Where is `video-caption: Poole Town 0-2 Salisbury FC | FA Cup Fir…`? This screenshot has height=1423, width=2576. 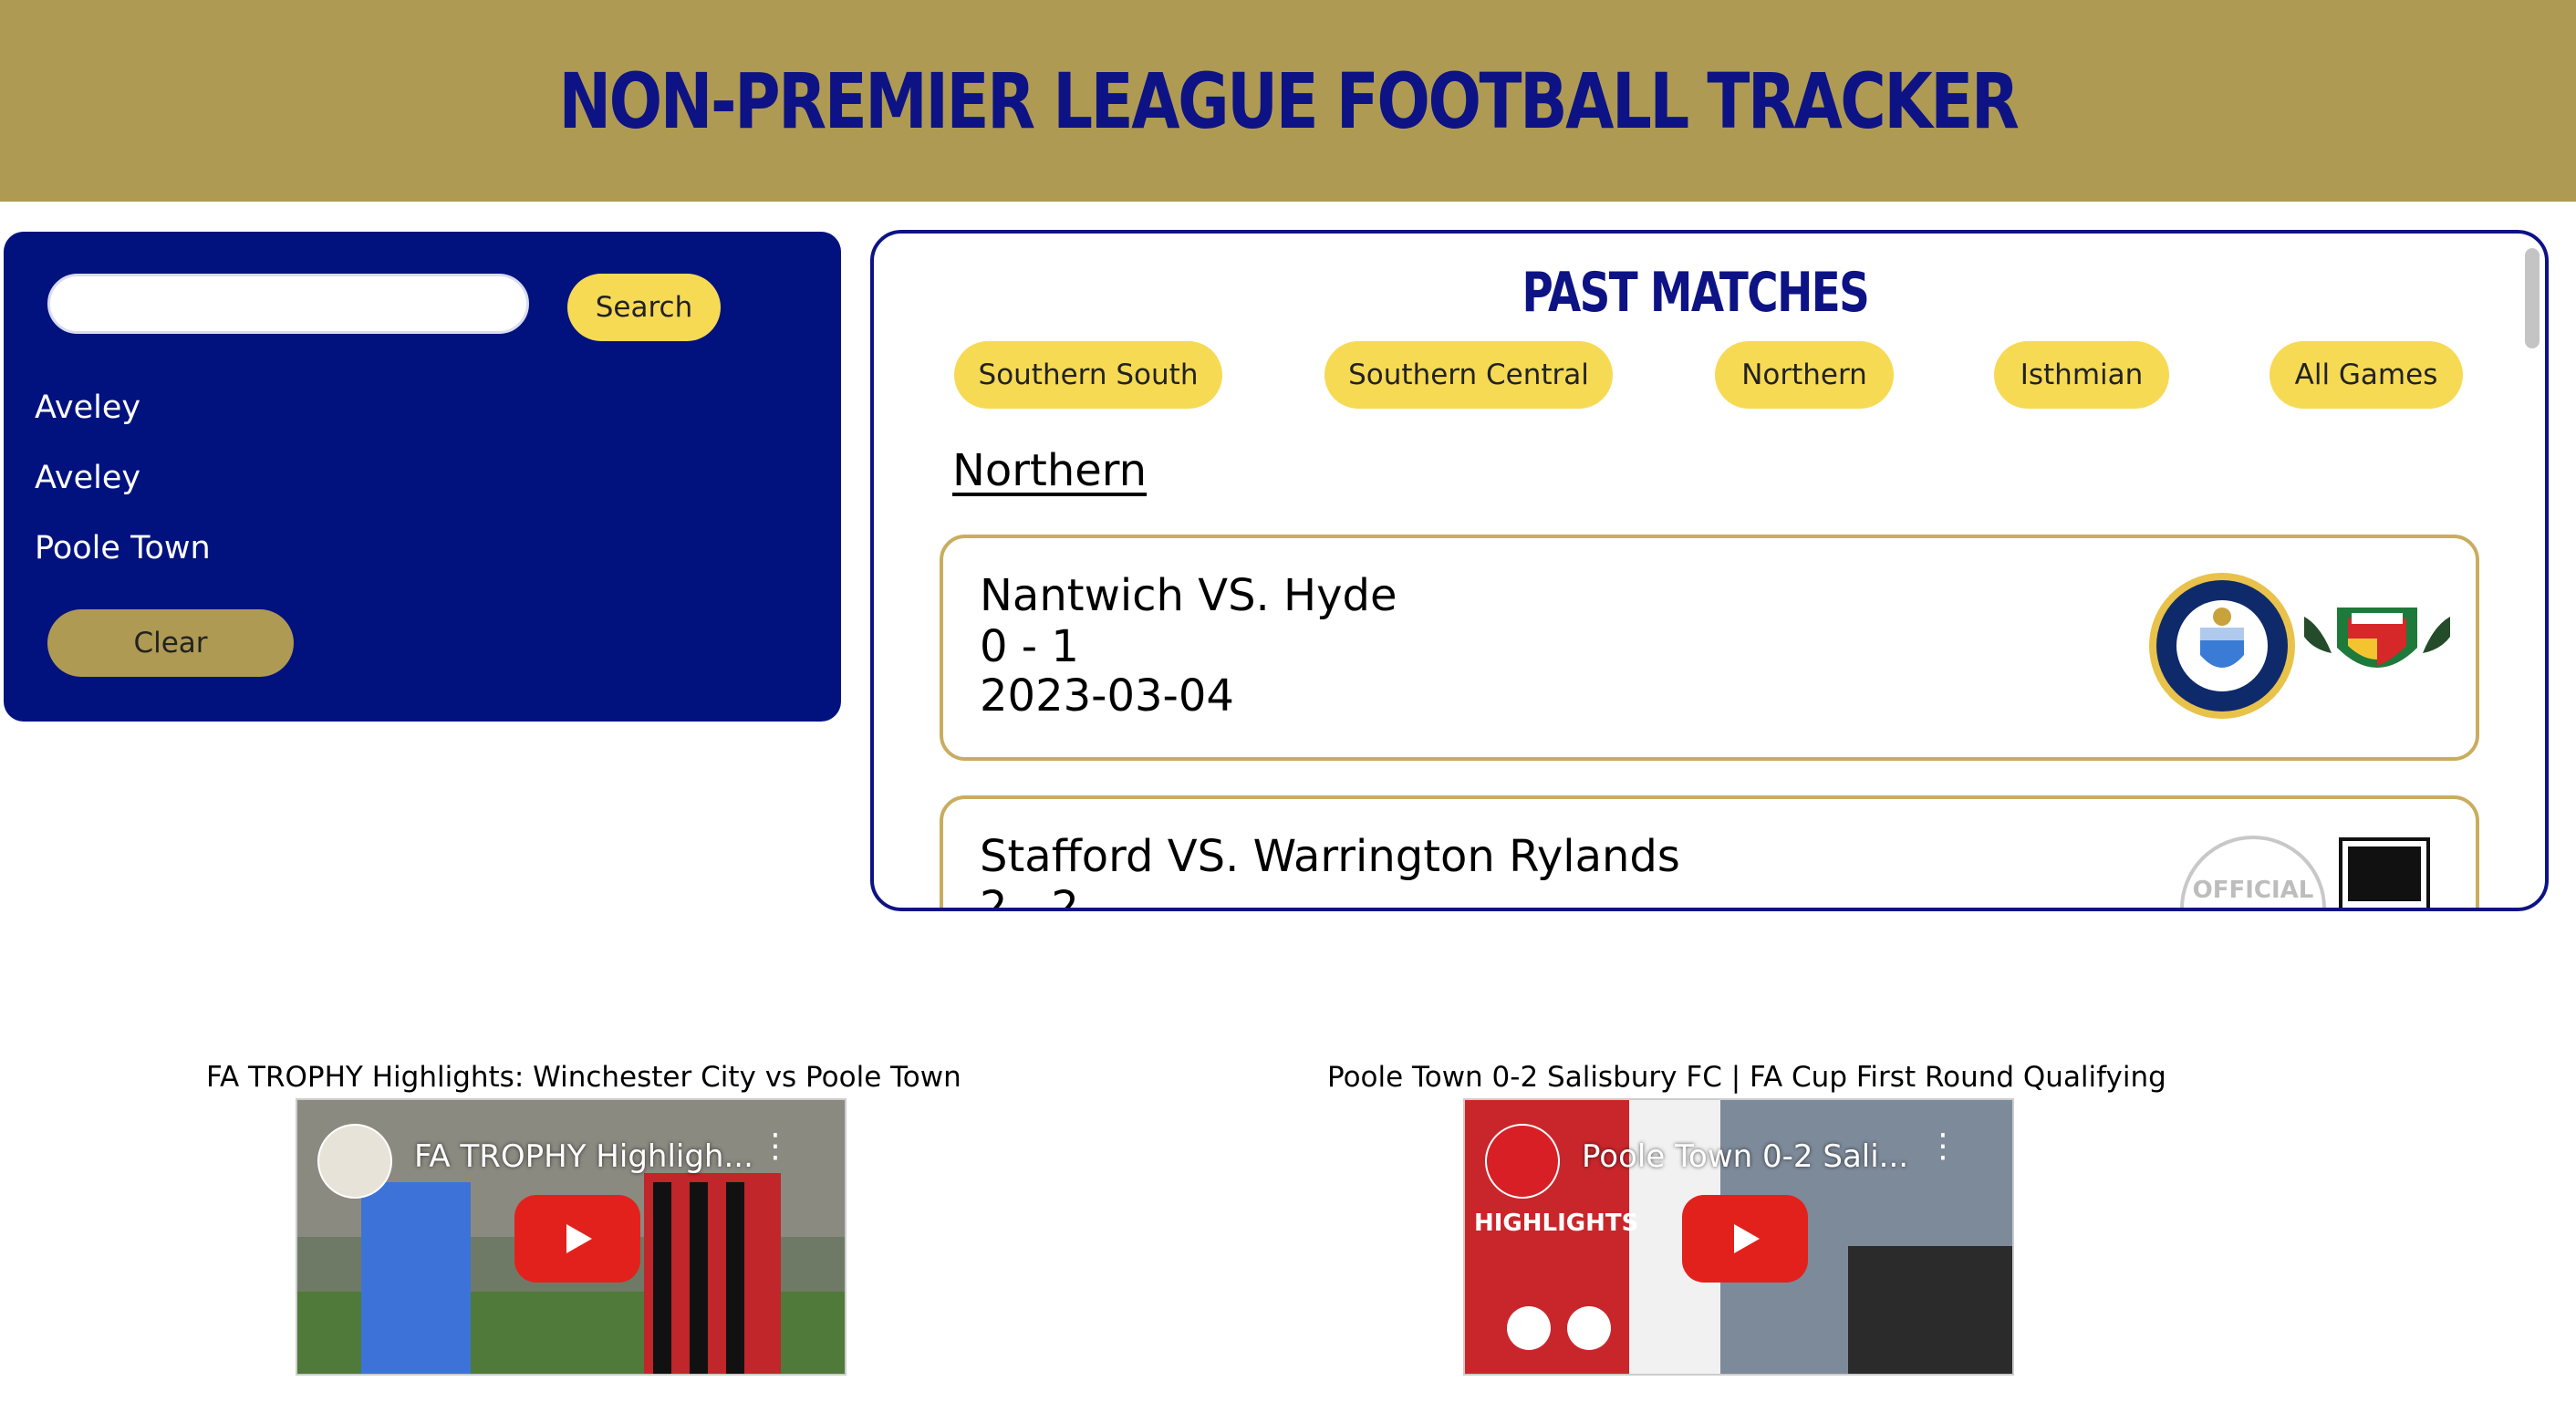 video-caption: Poole Town 0-2 Salisbury FC | FA Cup Fir… is located at coordinates (1746, 1077).